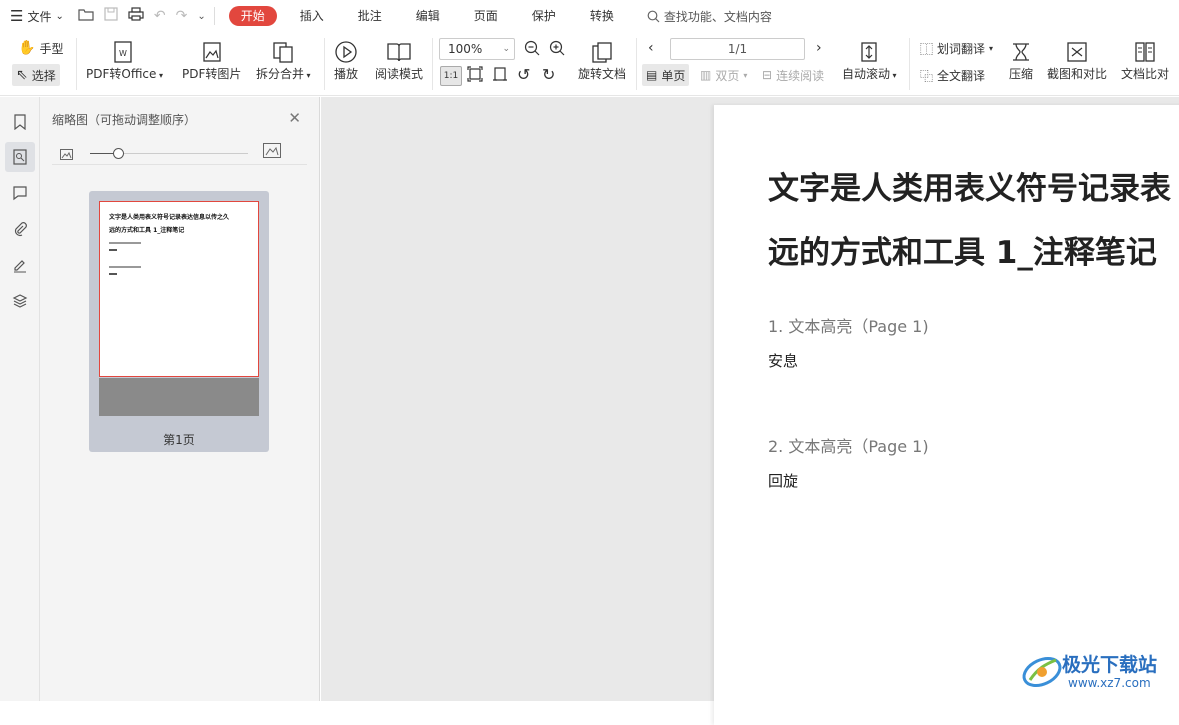  Describe the element at coordinates (767, 75) in the screenshot. I see `continuous-read-icon: ⊟` at that location.